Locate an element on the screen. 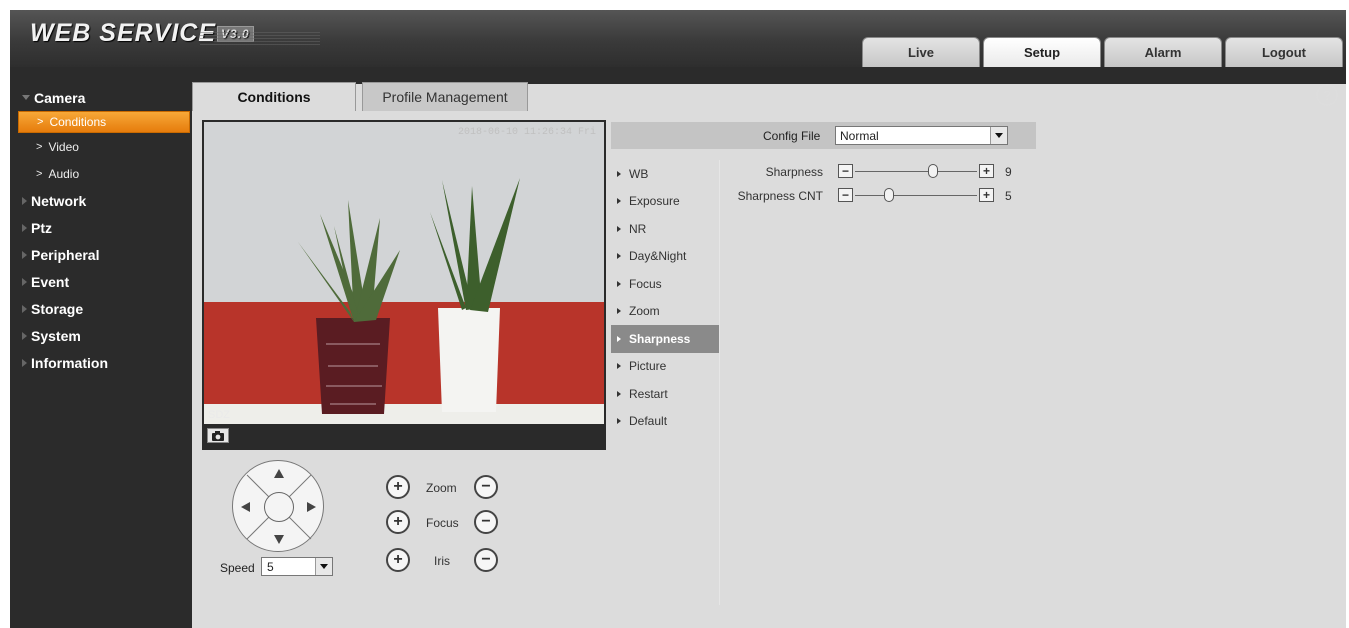  sidebar-item-conditions: > Conditions is located at coordinates (104, 122).